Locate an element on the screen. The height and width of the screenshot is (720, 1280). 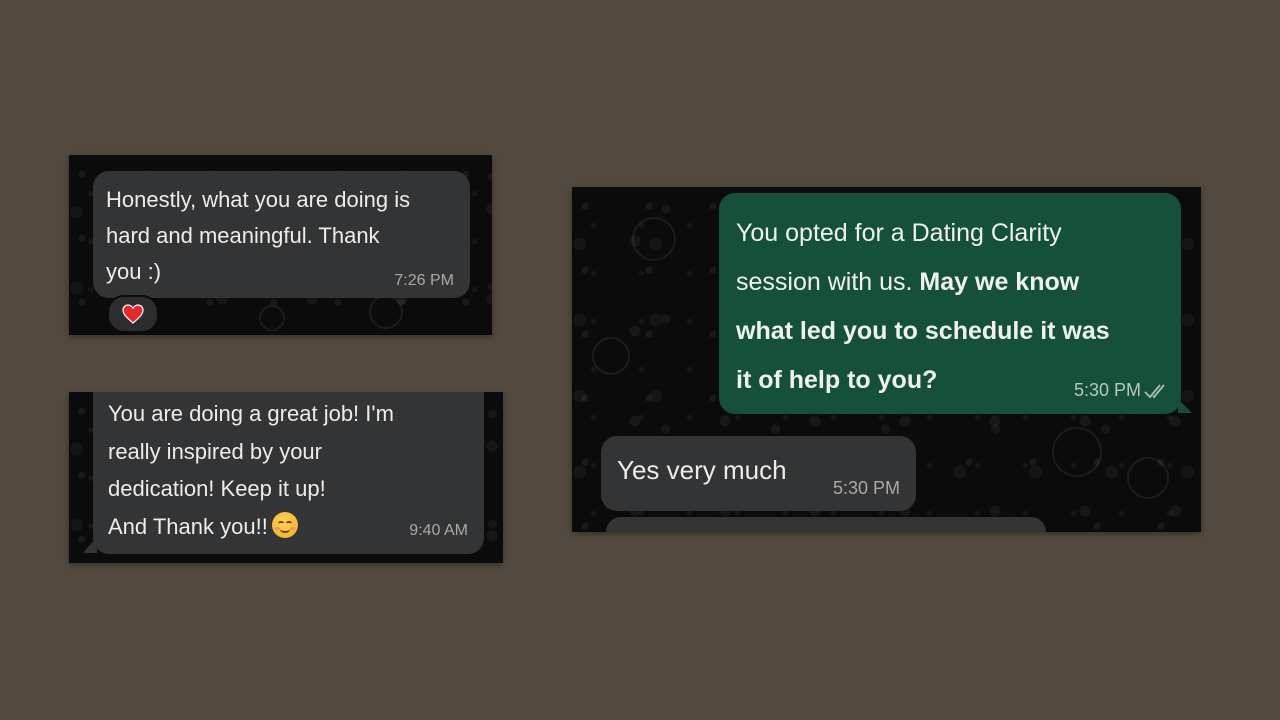
incoming-message-bubble: Yes very much 5:30 PM is located at coordinates (758, 473).